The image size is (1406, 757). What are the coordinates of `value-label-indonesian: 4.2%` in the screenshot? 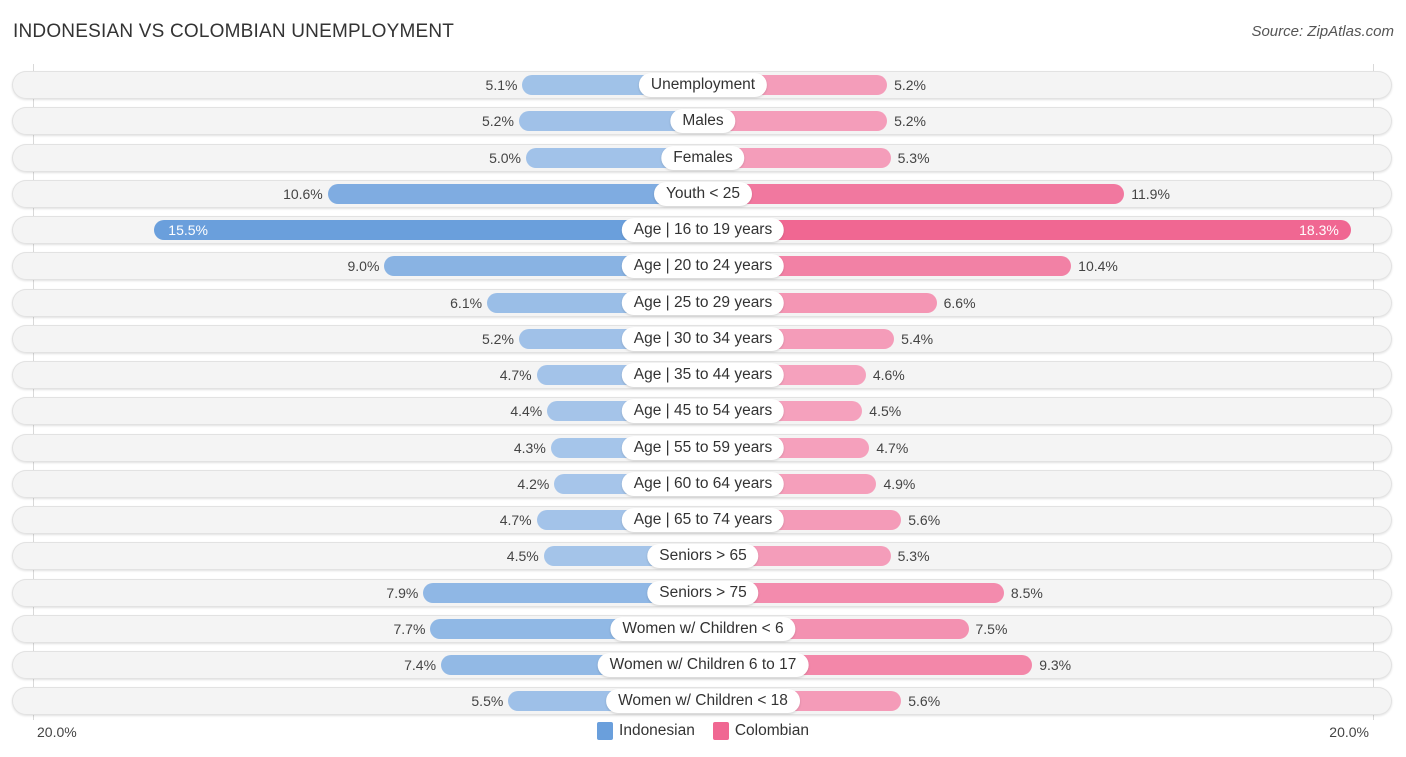 It's located at (533, 484).